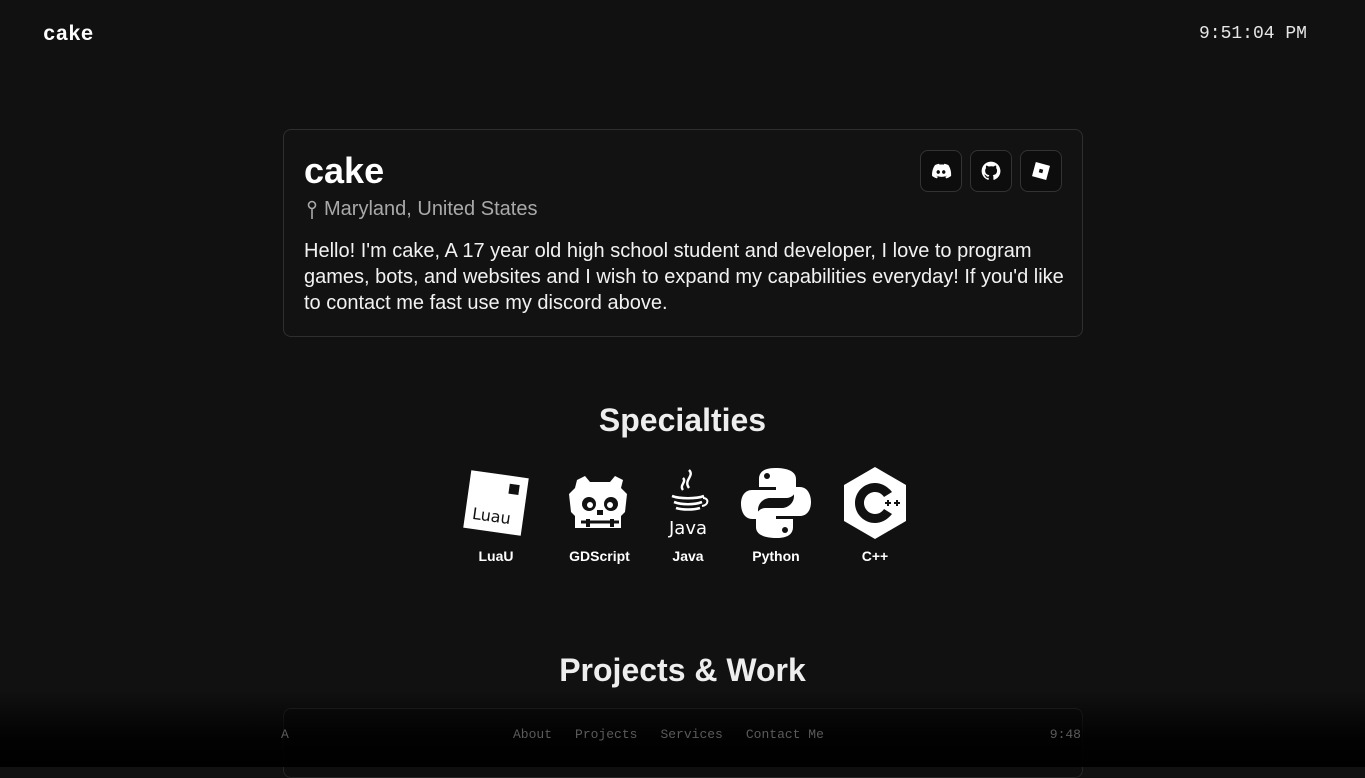 Image resolution: width=1365 pixels, height=778 pixels. I want to click on roblox-button, so click(1041, 171).